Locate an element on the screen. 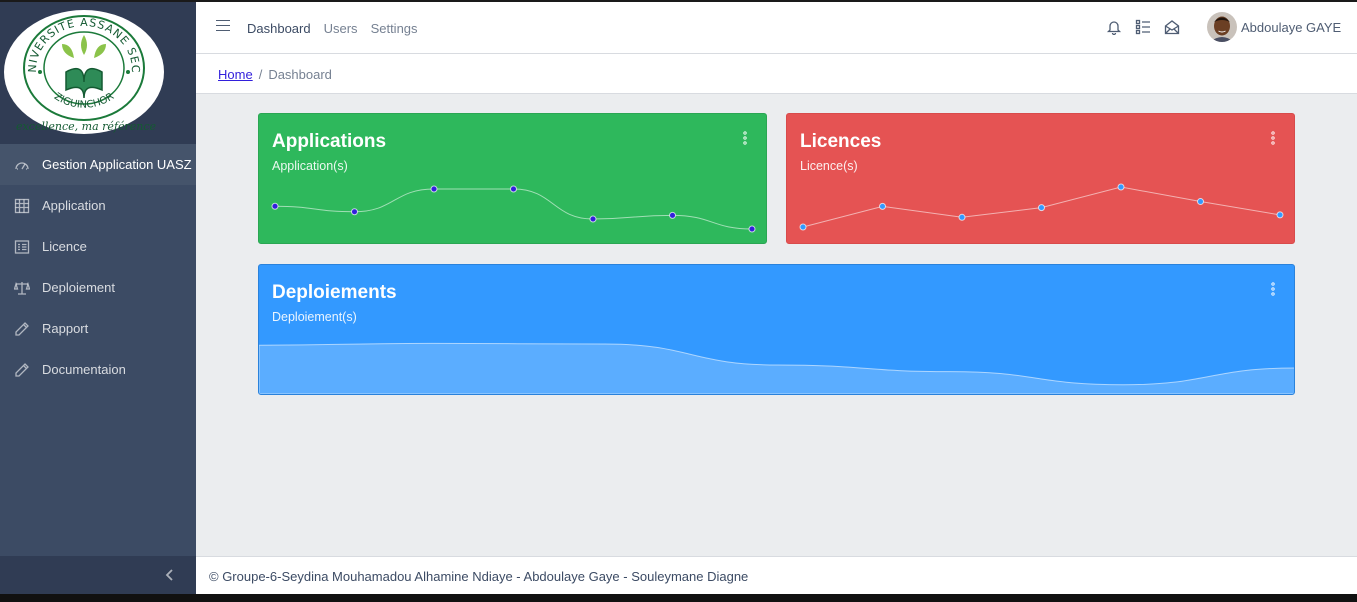  card-subtitle: Licence(s) is located at coordinates (829, 166).